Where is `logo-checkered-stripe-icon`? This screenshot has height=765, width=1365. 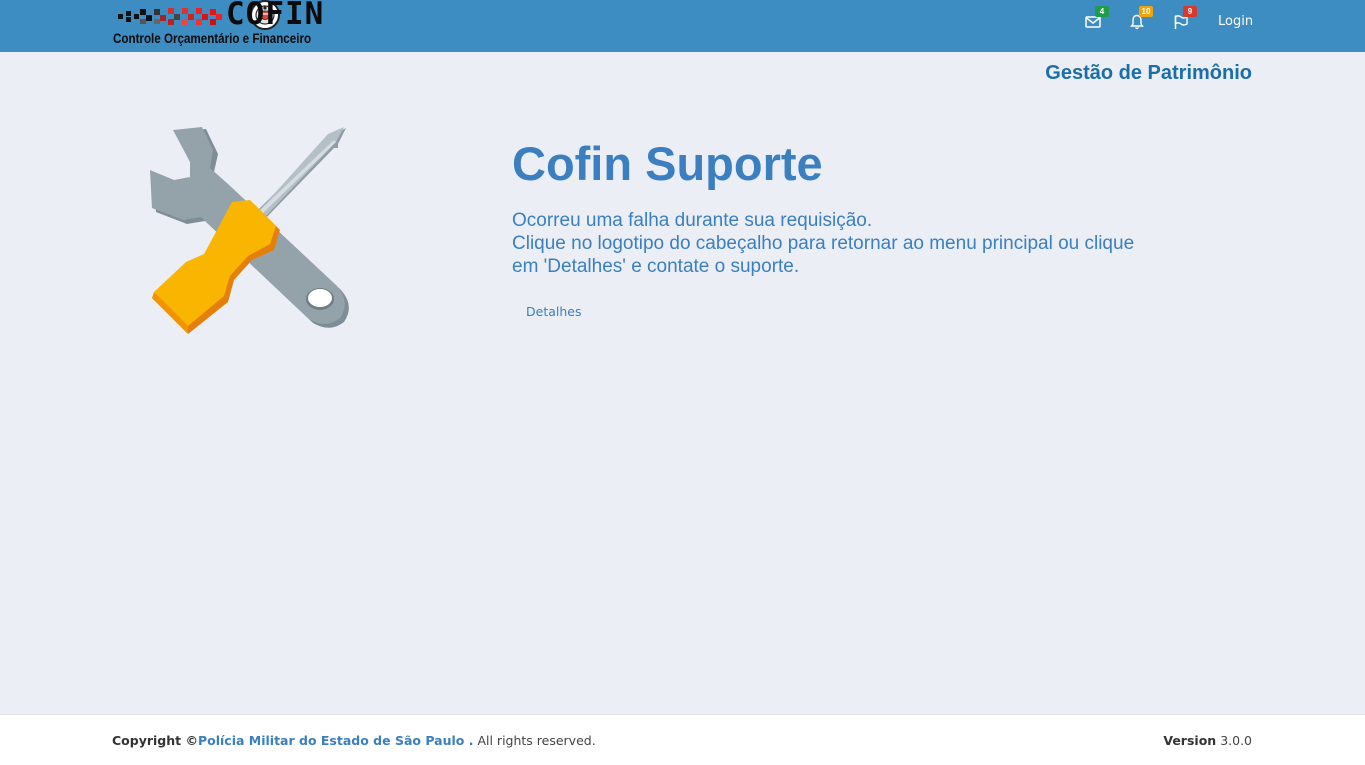
logo-checkered-stripe-icon is located at coordinates (170, 16).